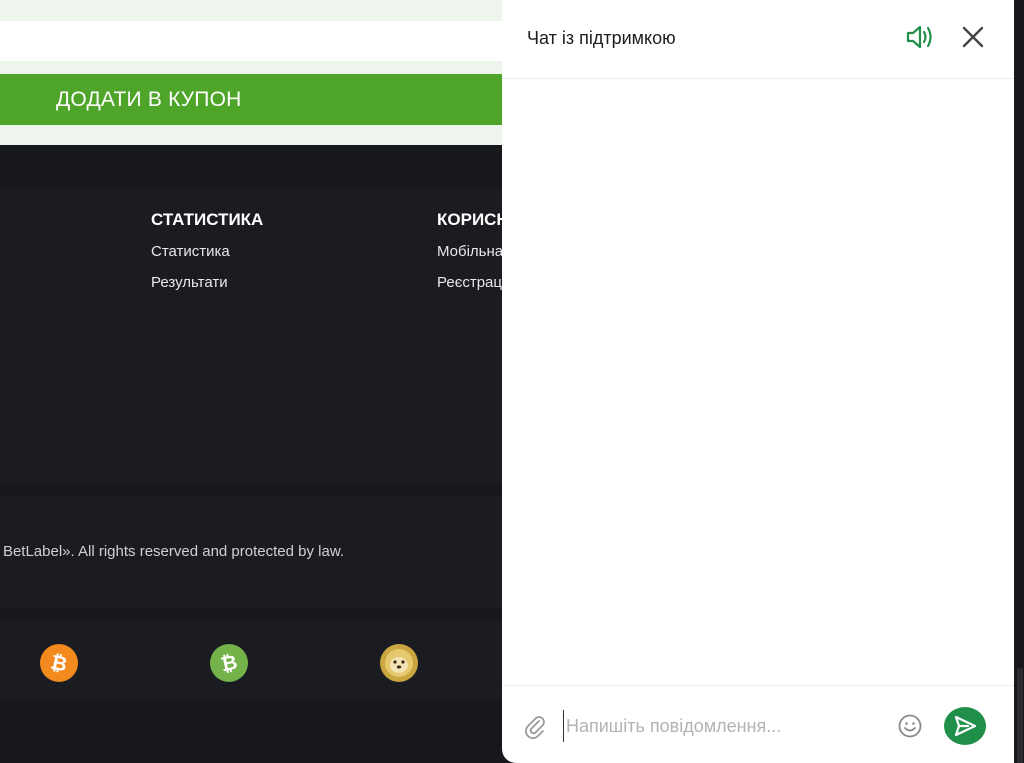 The height and width of the screenshot is (763, 1024). I want to click on page-edge, so click(1019, 381).